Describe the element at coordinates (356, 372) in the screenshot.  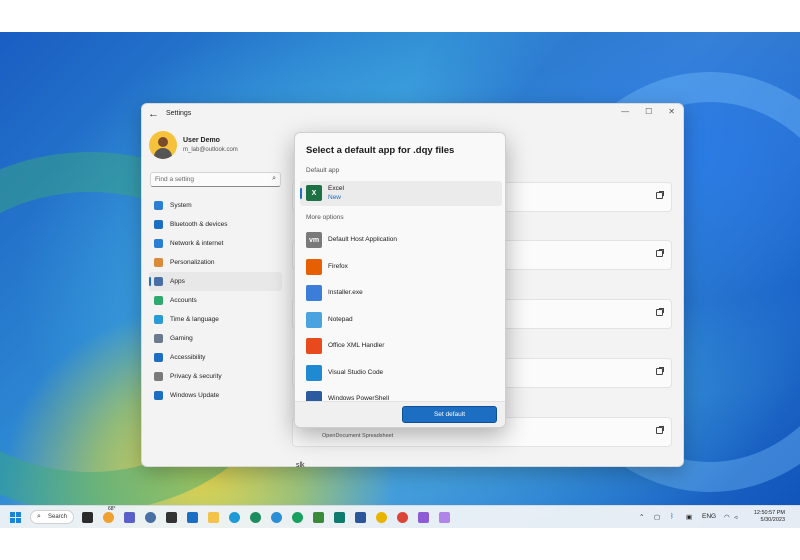
I see `app-name: Visual Studio Code` at that location.